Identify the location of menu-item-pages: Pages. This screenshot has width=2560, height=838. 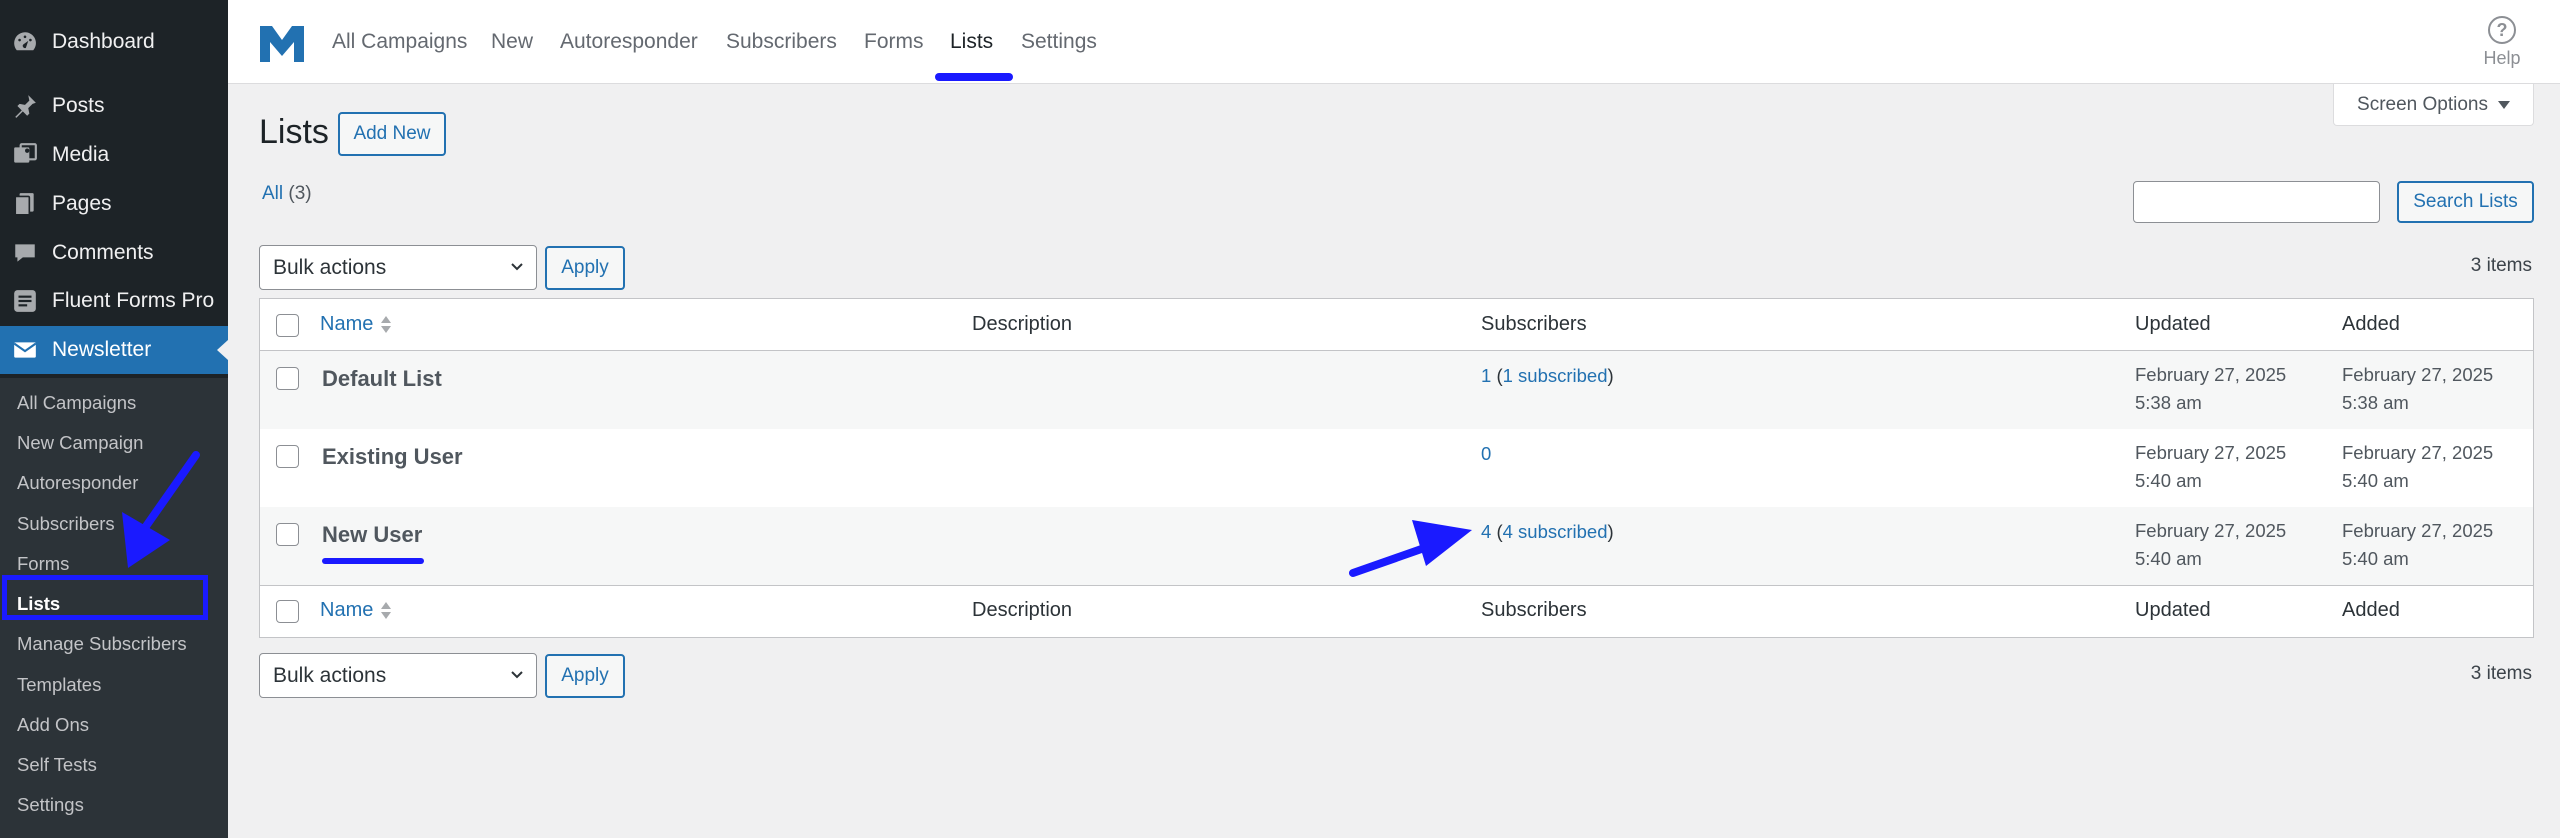
(114, 204).